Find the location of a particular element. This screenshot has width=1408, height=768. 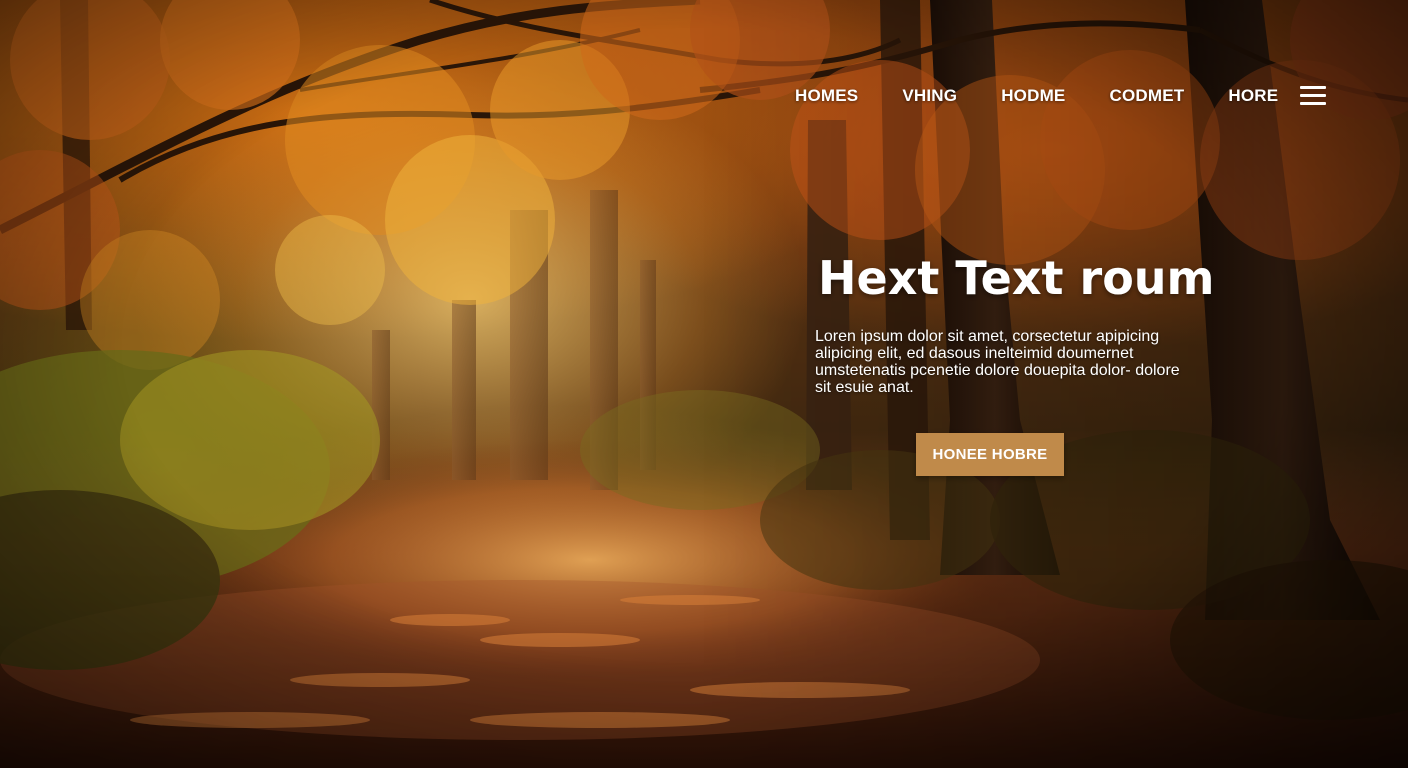

hero-title: Hext Text roum is located at coordinates (1016, 278).